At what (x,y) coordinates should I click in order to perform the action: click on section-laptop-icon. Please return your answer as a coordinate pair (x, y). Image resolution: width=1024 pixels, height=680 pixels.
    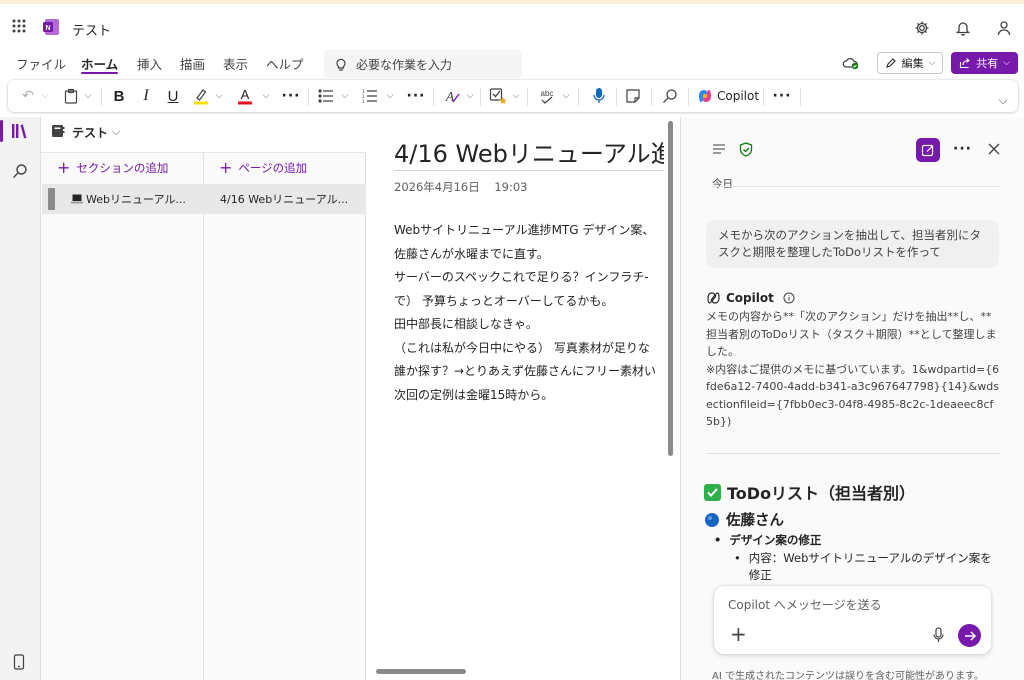
    Looking at the image, I should click on (77, 199).